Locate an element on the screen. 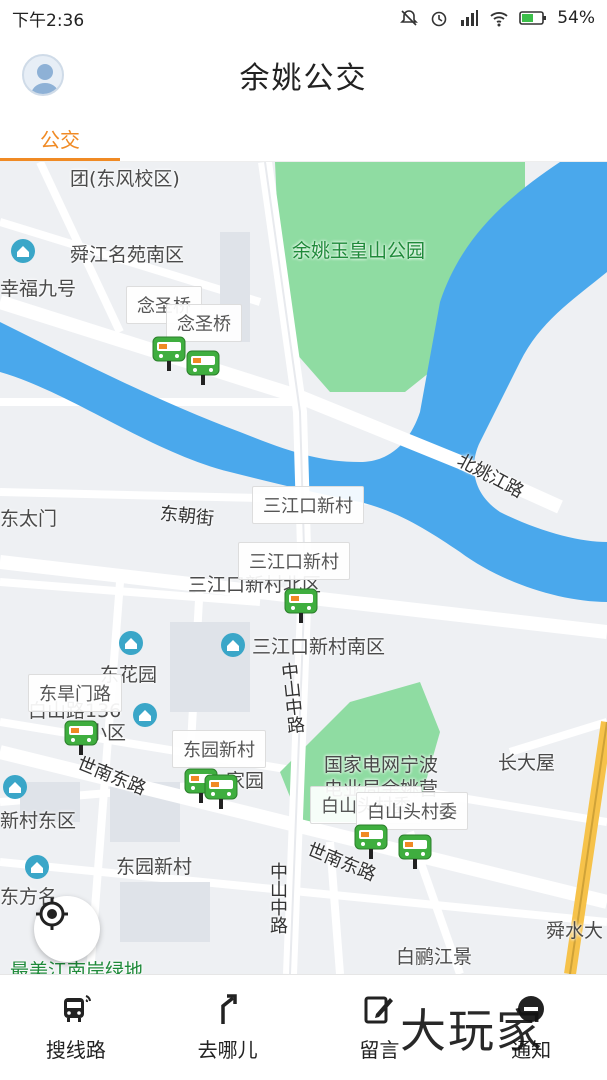 The width and height of the screenshot is (607, 1080). signal-icon is located at coordinates (470, 18).